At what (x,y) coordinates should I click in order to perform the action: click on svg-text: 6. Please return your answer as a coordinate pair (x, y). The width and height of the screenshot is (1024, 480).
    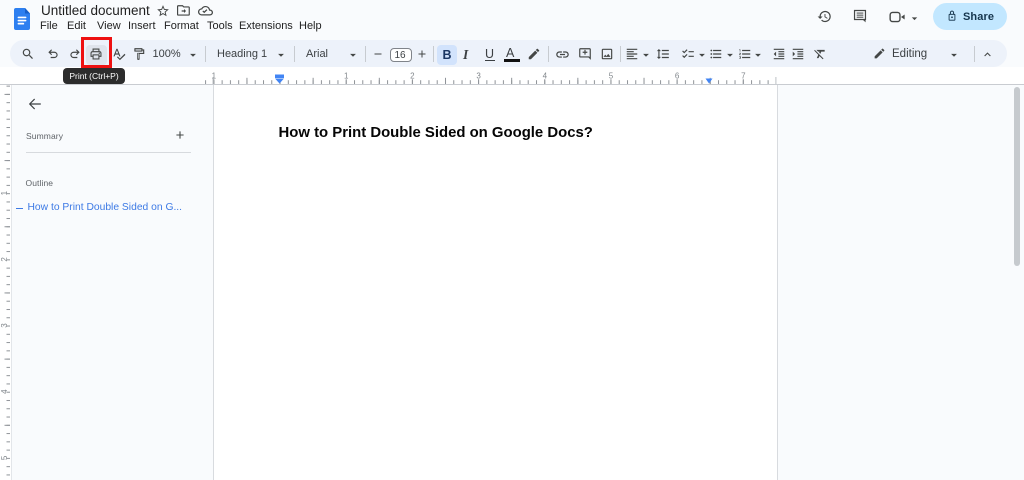
    Looking at the image, I should click on (677, 76).